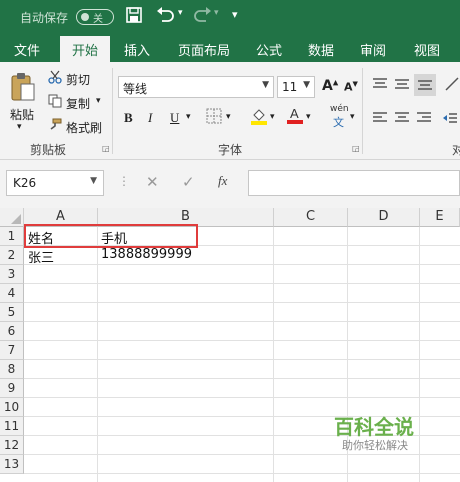 This screenshot has width=460, height=482. What do you see at coordinates (150, 118) in the screenshot?
I see `italic-button: I` at bounding box center [150, 118].